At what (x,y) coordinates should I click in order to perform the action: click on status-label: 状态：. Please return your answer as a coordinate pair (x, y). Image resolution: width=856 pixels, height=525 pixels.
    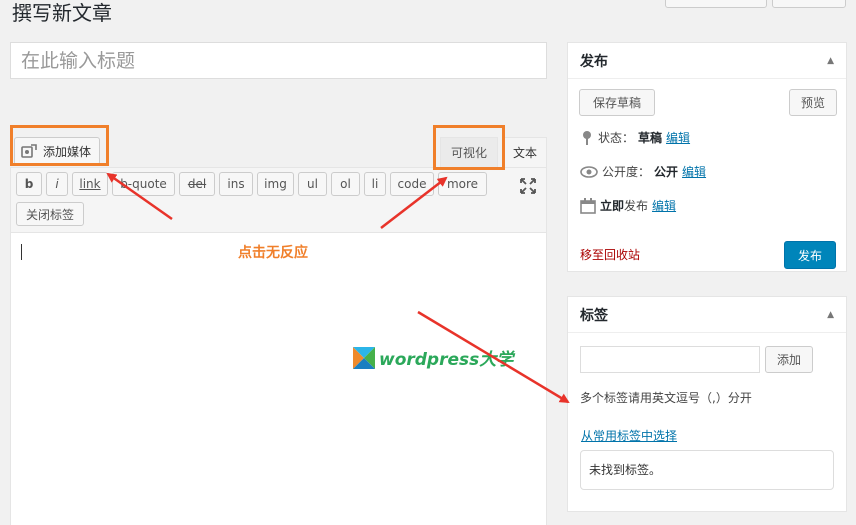
    Looking at the image, I should click on (616, 138).